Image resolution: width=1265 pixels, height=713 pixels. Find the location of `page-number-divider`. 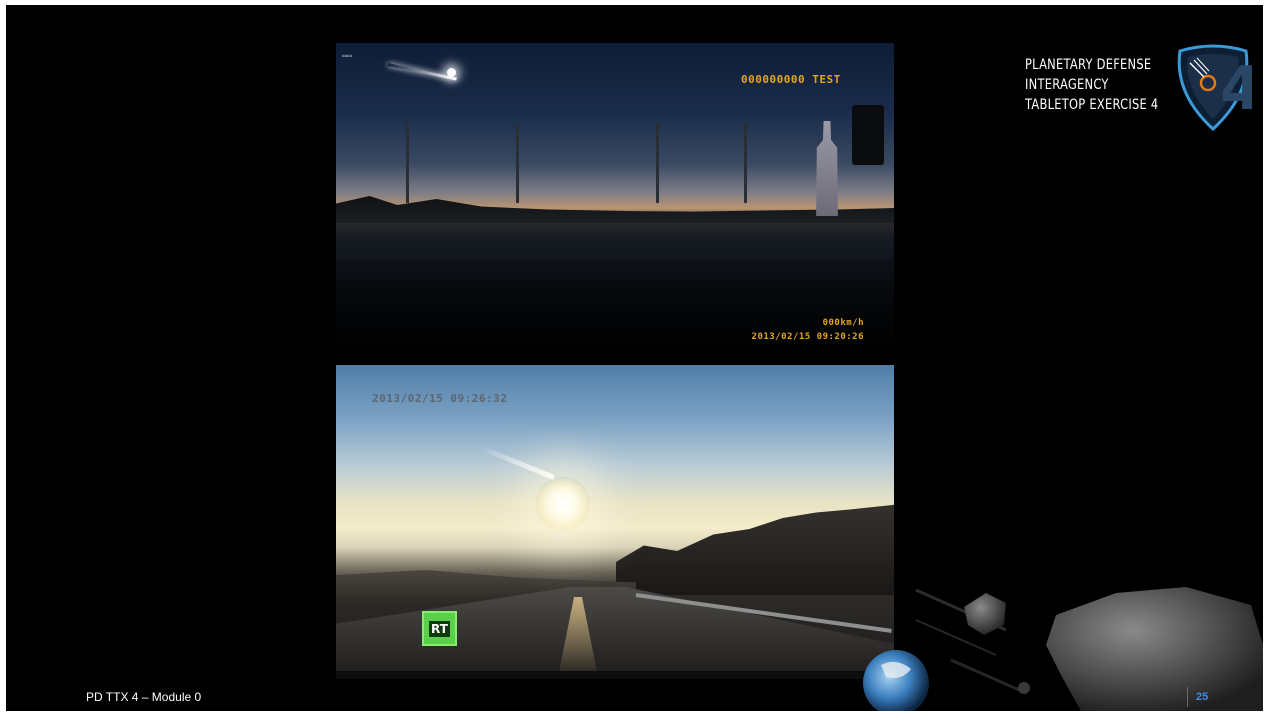

page-number-divider is located at coordinates (1187, 697).